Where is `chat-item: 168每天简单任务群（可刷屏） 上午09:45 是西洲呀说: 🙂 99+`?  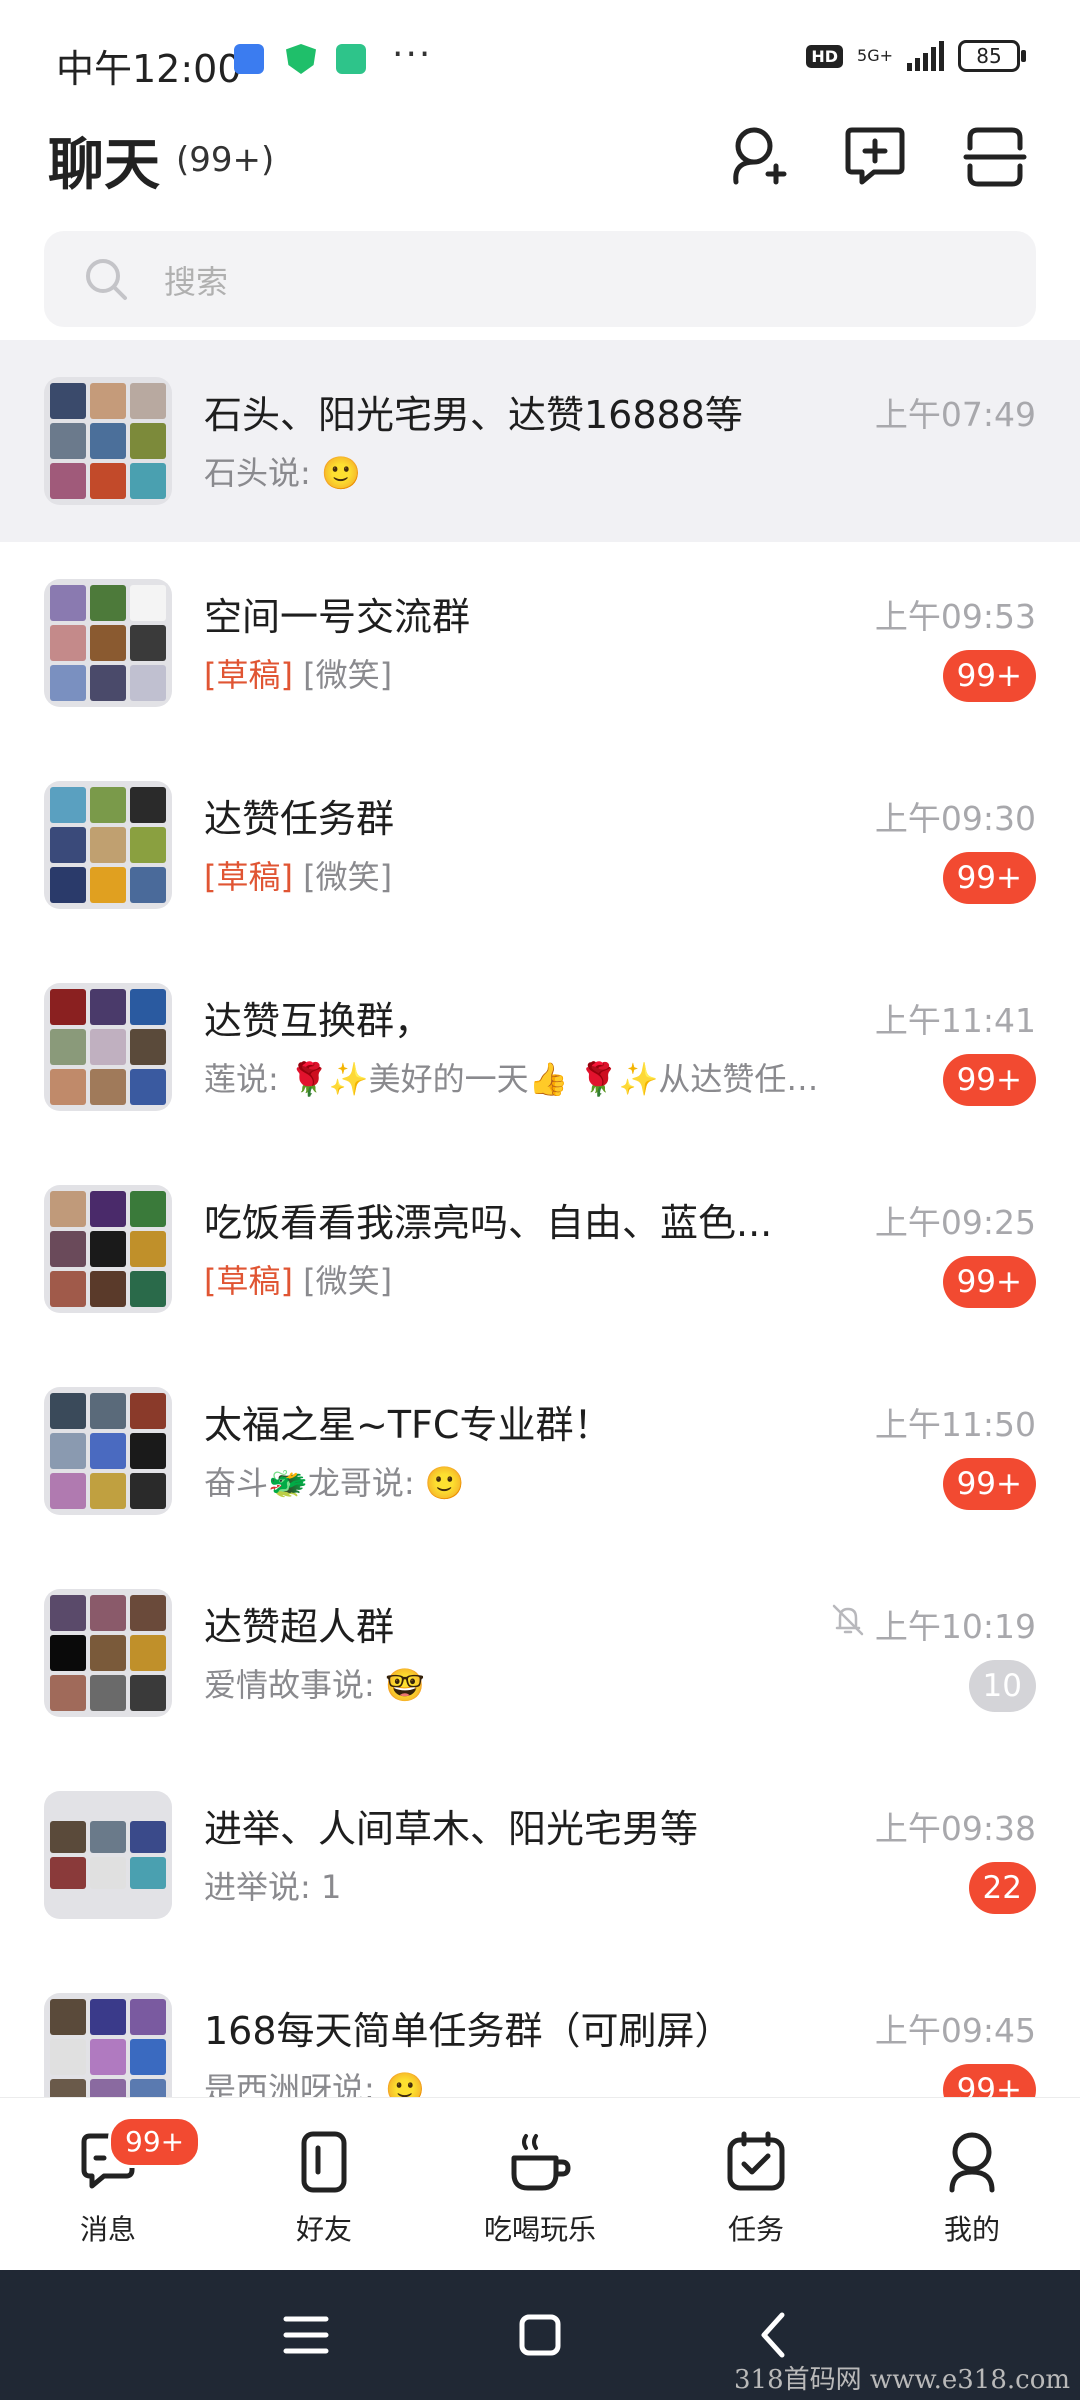
chat-item: 168每天简单任务群（可刷屏） 上午09:45 是西洲呀说: 🙂 99+ is located at coordinates (540, 2026).